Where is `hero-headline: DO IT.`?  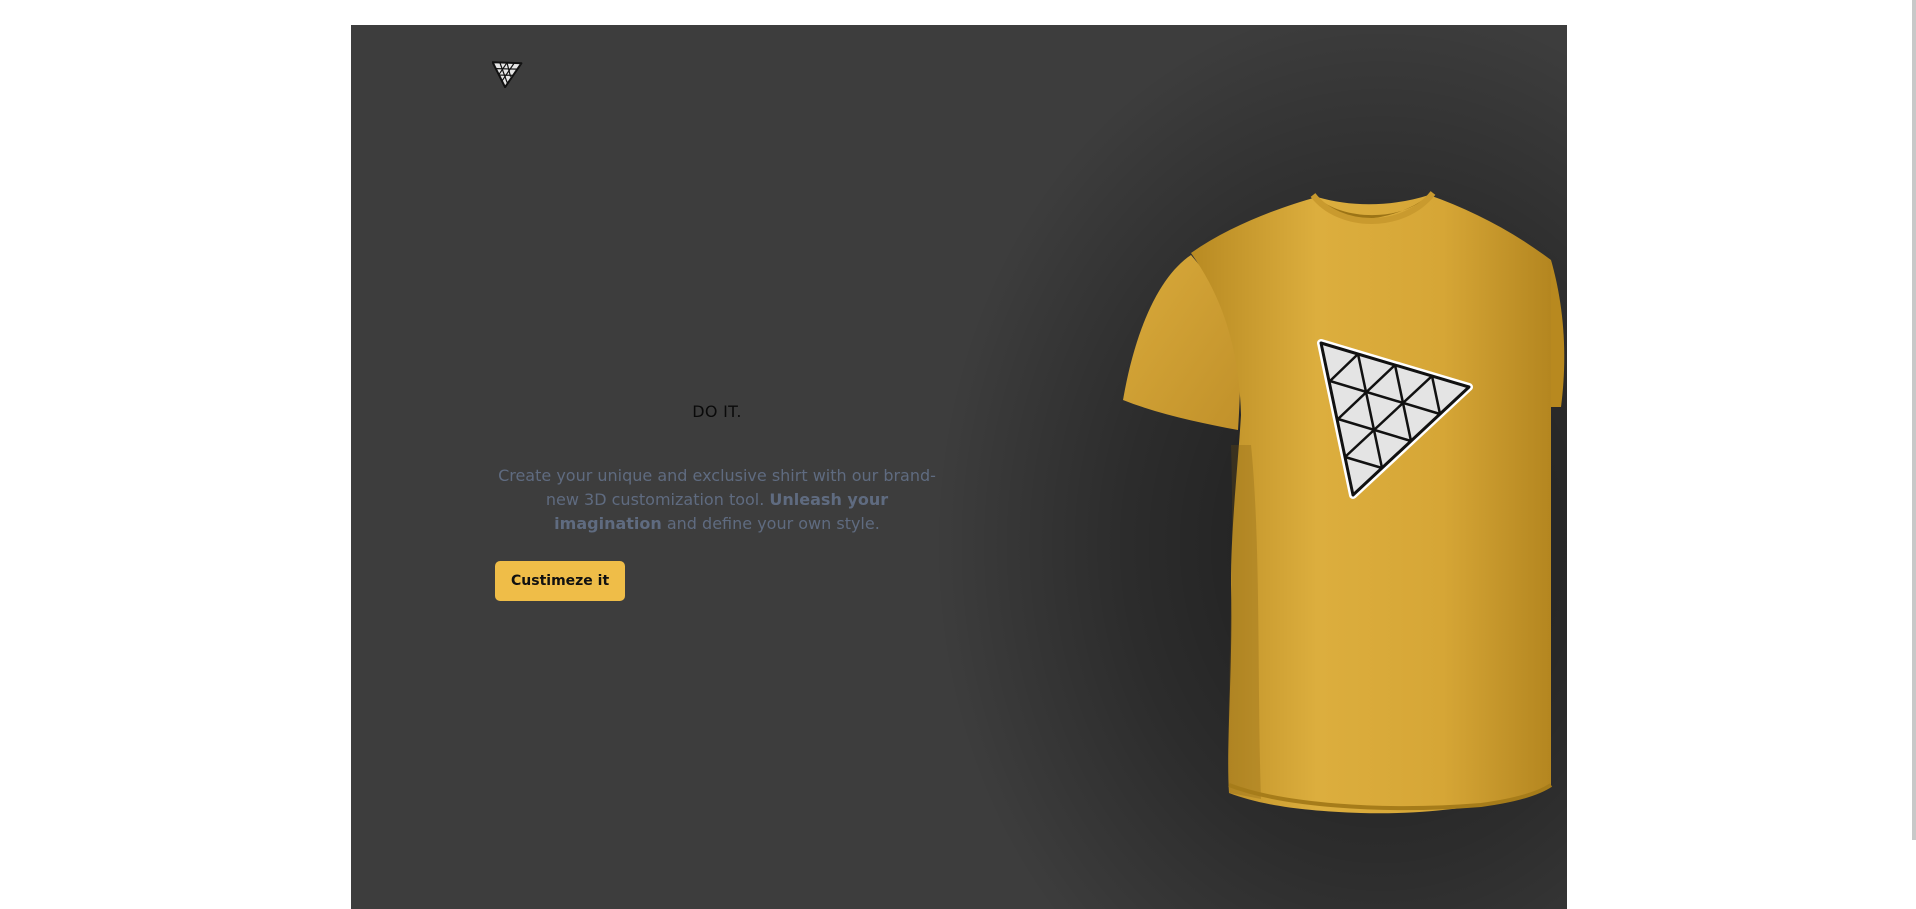
hero-headline: DO IT. is located at coordinates (717, 411).